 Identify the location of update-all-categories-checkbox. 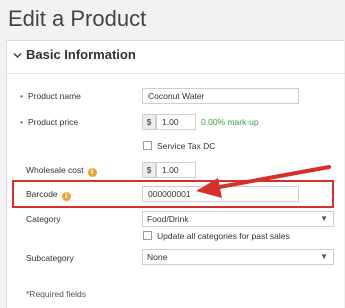
(147, 235).